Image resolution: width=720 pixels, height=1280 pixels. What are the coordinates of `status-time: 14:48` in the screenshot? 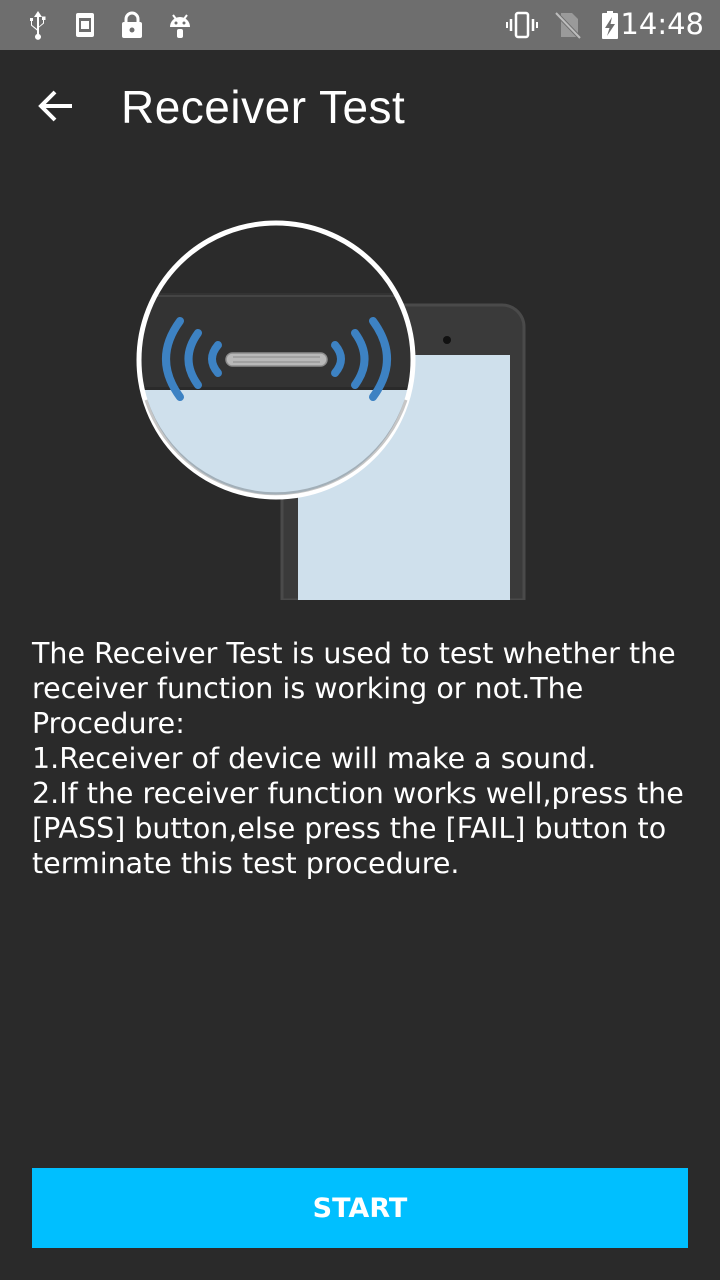 It's located at (662, 24).